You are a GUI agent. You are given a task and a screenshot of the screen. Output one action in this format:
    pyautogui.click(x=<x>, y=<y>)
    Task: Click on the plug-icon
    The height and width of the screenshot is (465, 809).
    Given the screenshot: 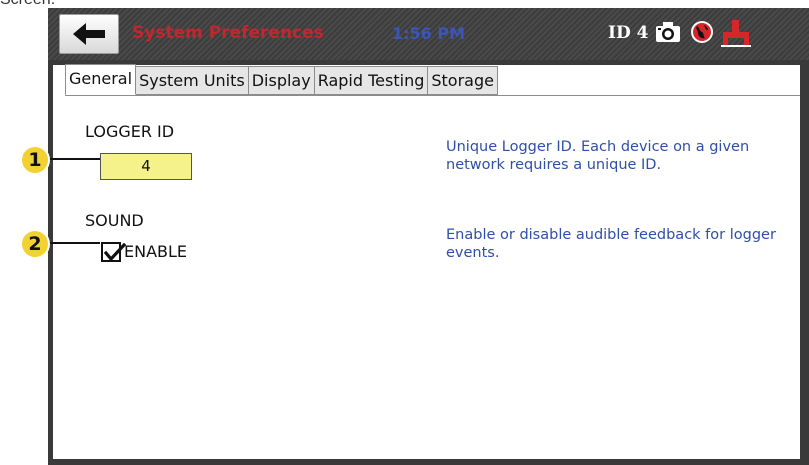 What is the action you would take?
    pyautogui.click(x=736, y=34)
    